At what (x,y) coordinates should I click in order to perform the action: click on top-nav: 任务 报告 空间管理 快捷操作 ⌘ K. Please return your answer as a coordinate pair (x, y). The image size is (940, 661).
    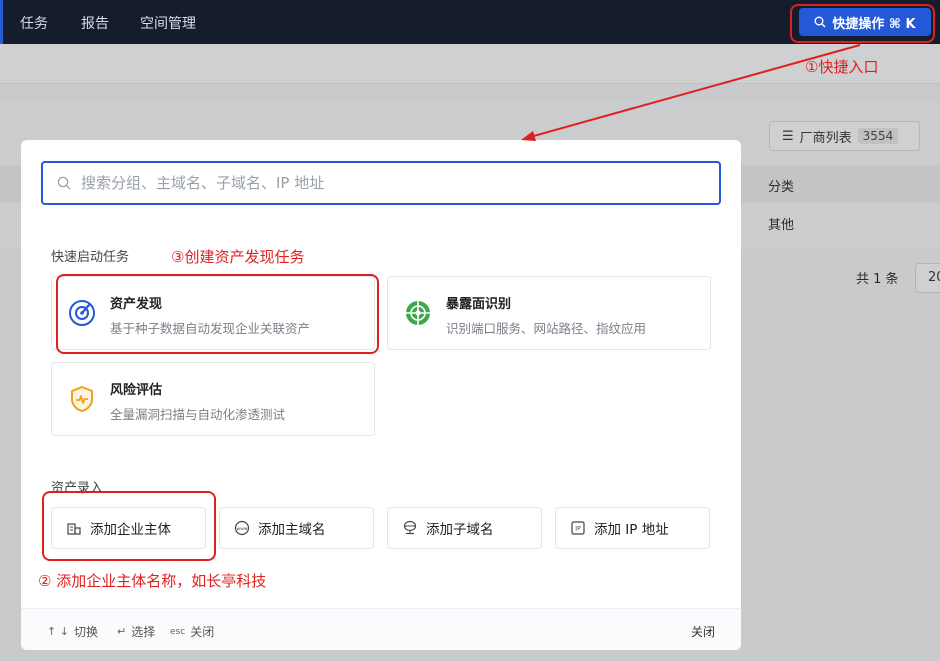
    Looking at the image, I should click on (470, 22).